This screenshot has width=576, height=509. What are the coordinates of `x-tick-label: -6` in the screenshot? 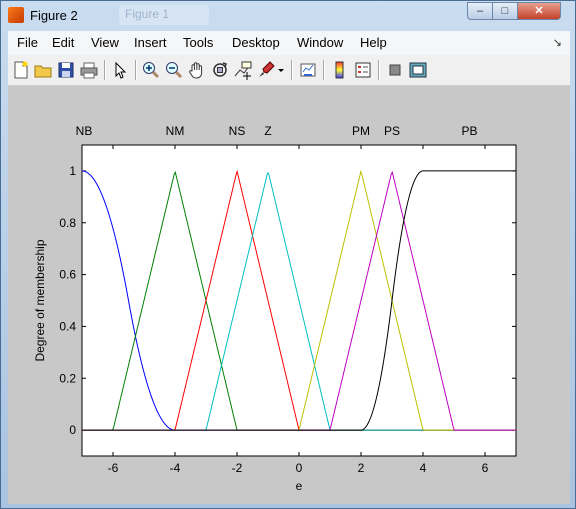 It's located at (113, 468).